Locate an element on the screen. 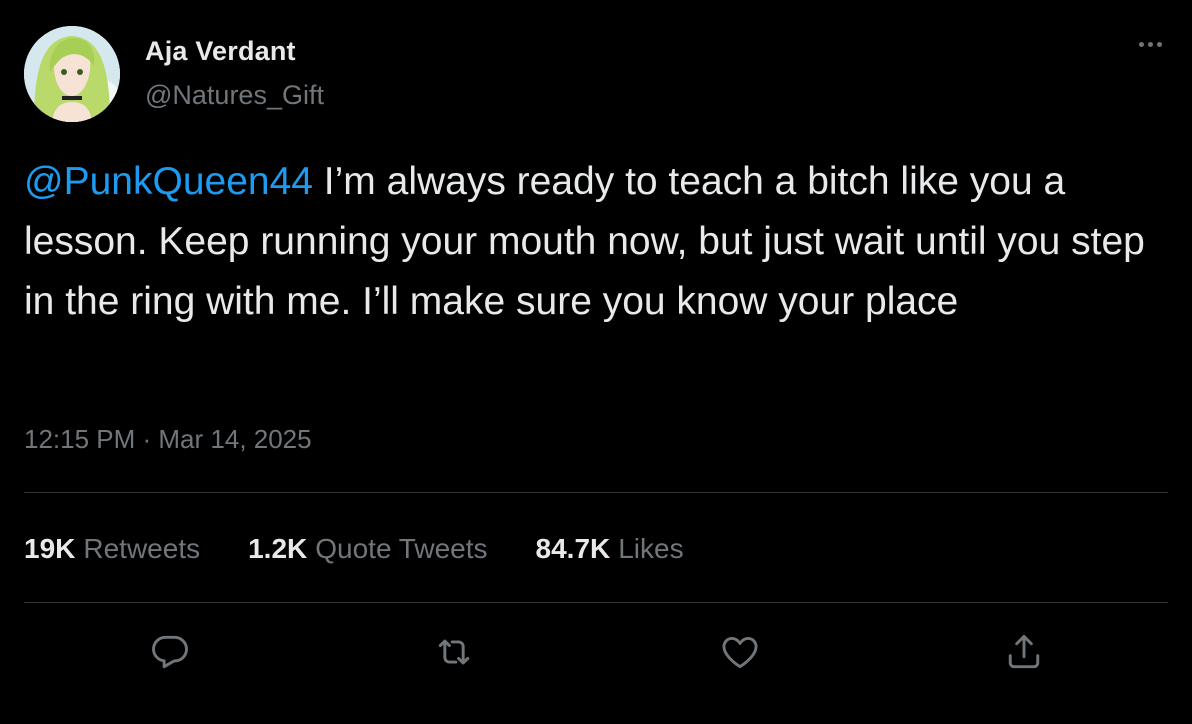 The image size is (1192, 724). more-options-icon is located at coordinates (1150, 44).